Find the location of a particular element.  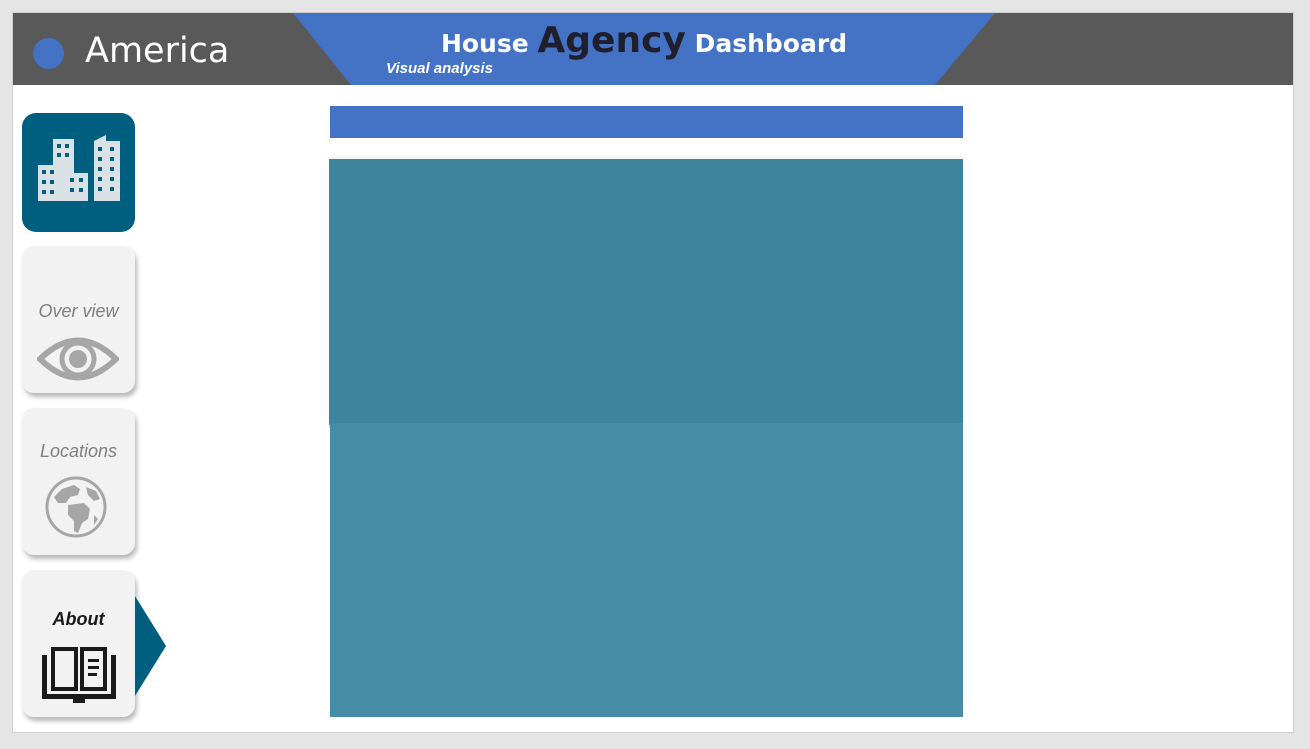

buildings-icon is located at coordinates (79, 168).